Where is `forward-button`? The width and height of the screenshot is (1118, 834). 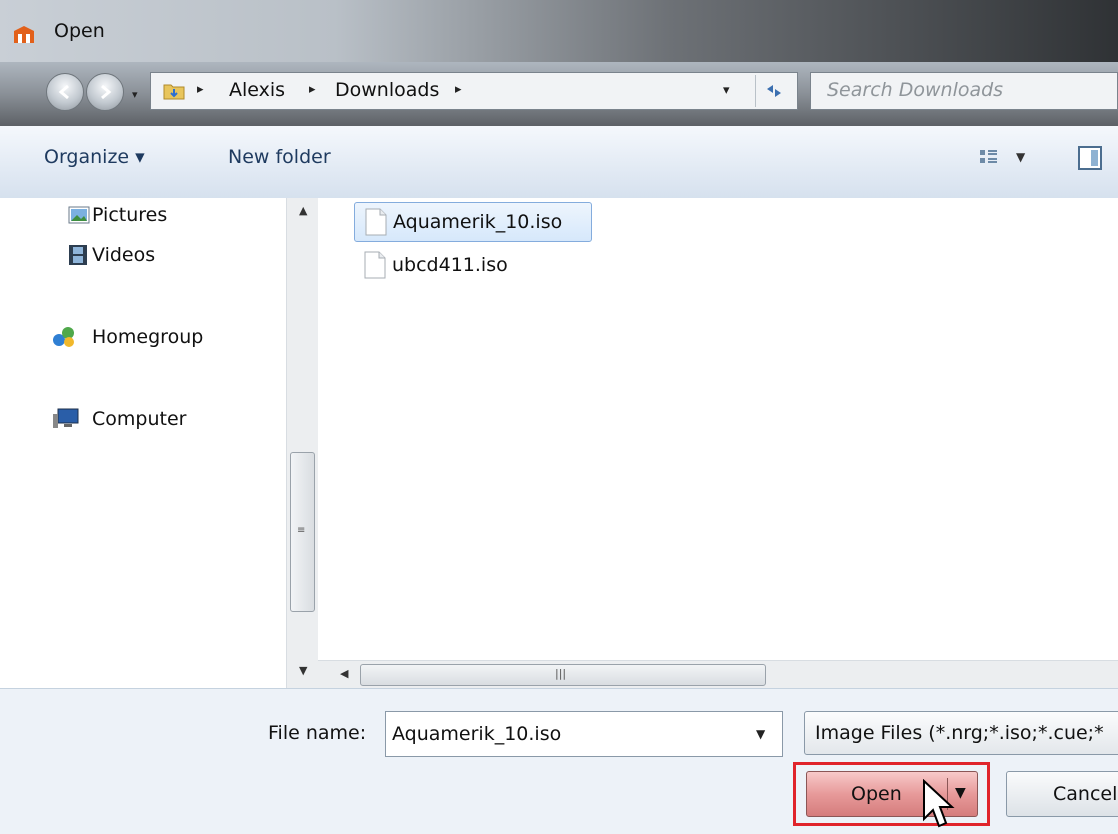
forward-button is located at coordinates (105, 92).